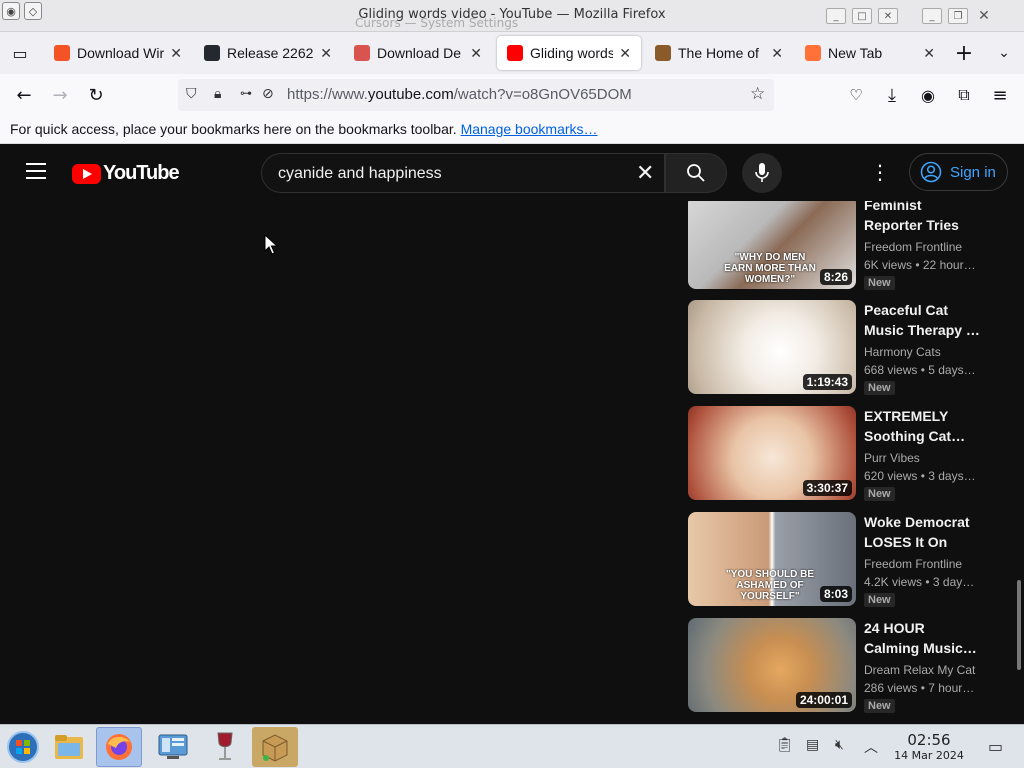 This screenshot has height=768, width=1024. I want to click on sign-in-button: Sign in, so click(958, 172).